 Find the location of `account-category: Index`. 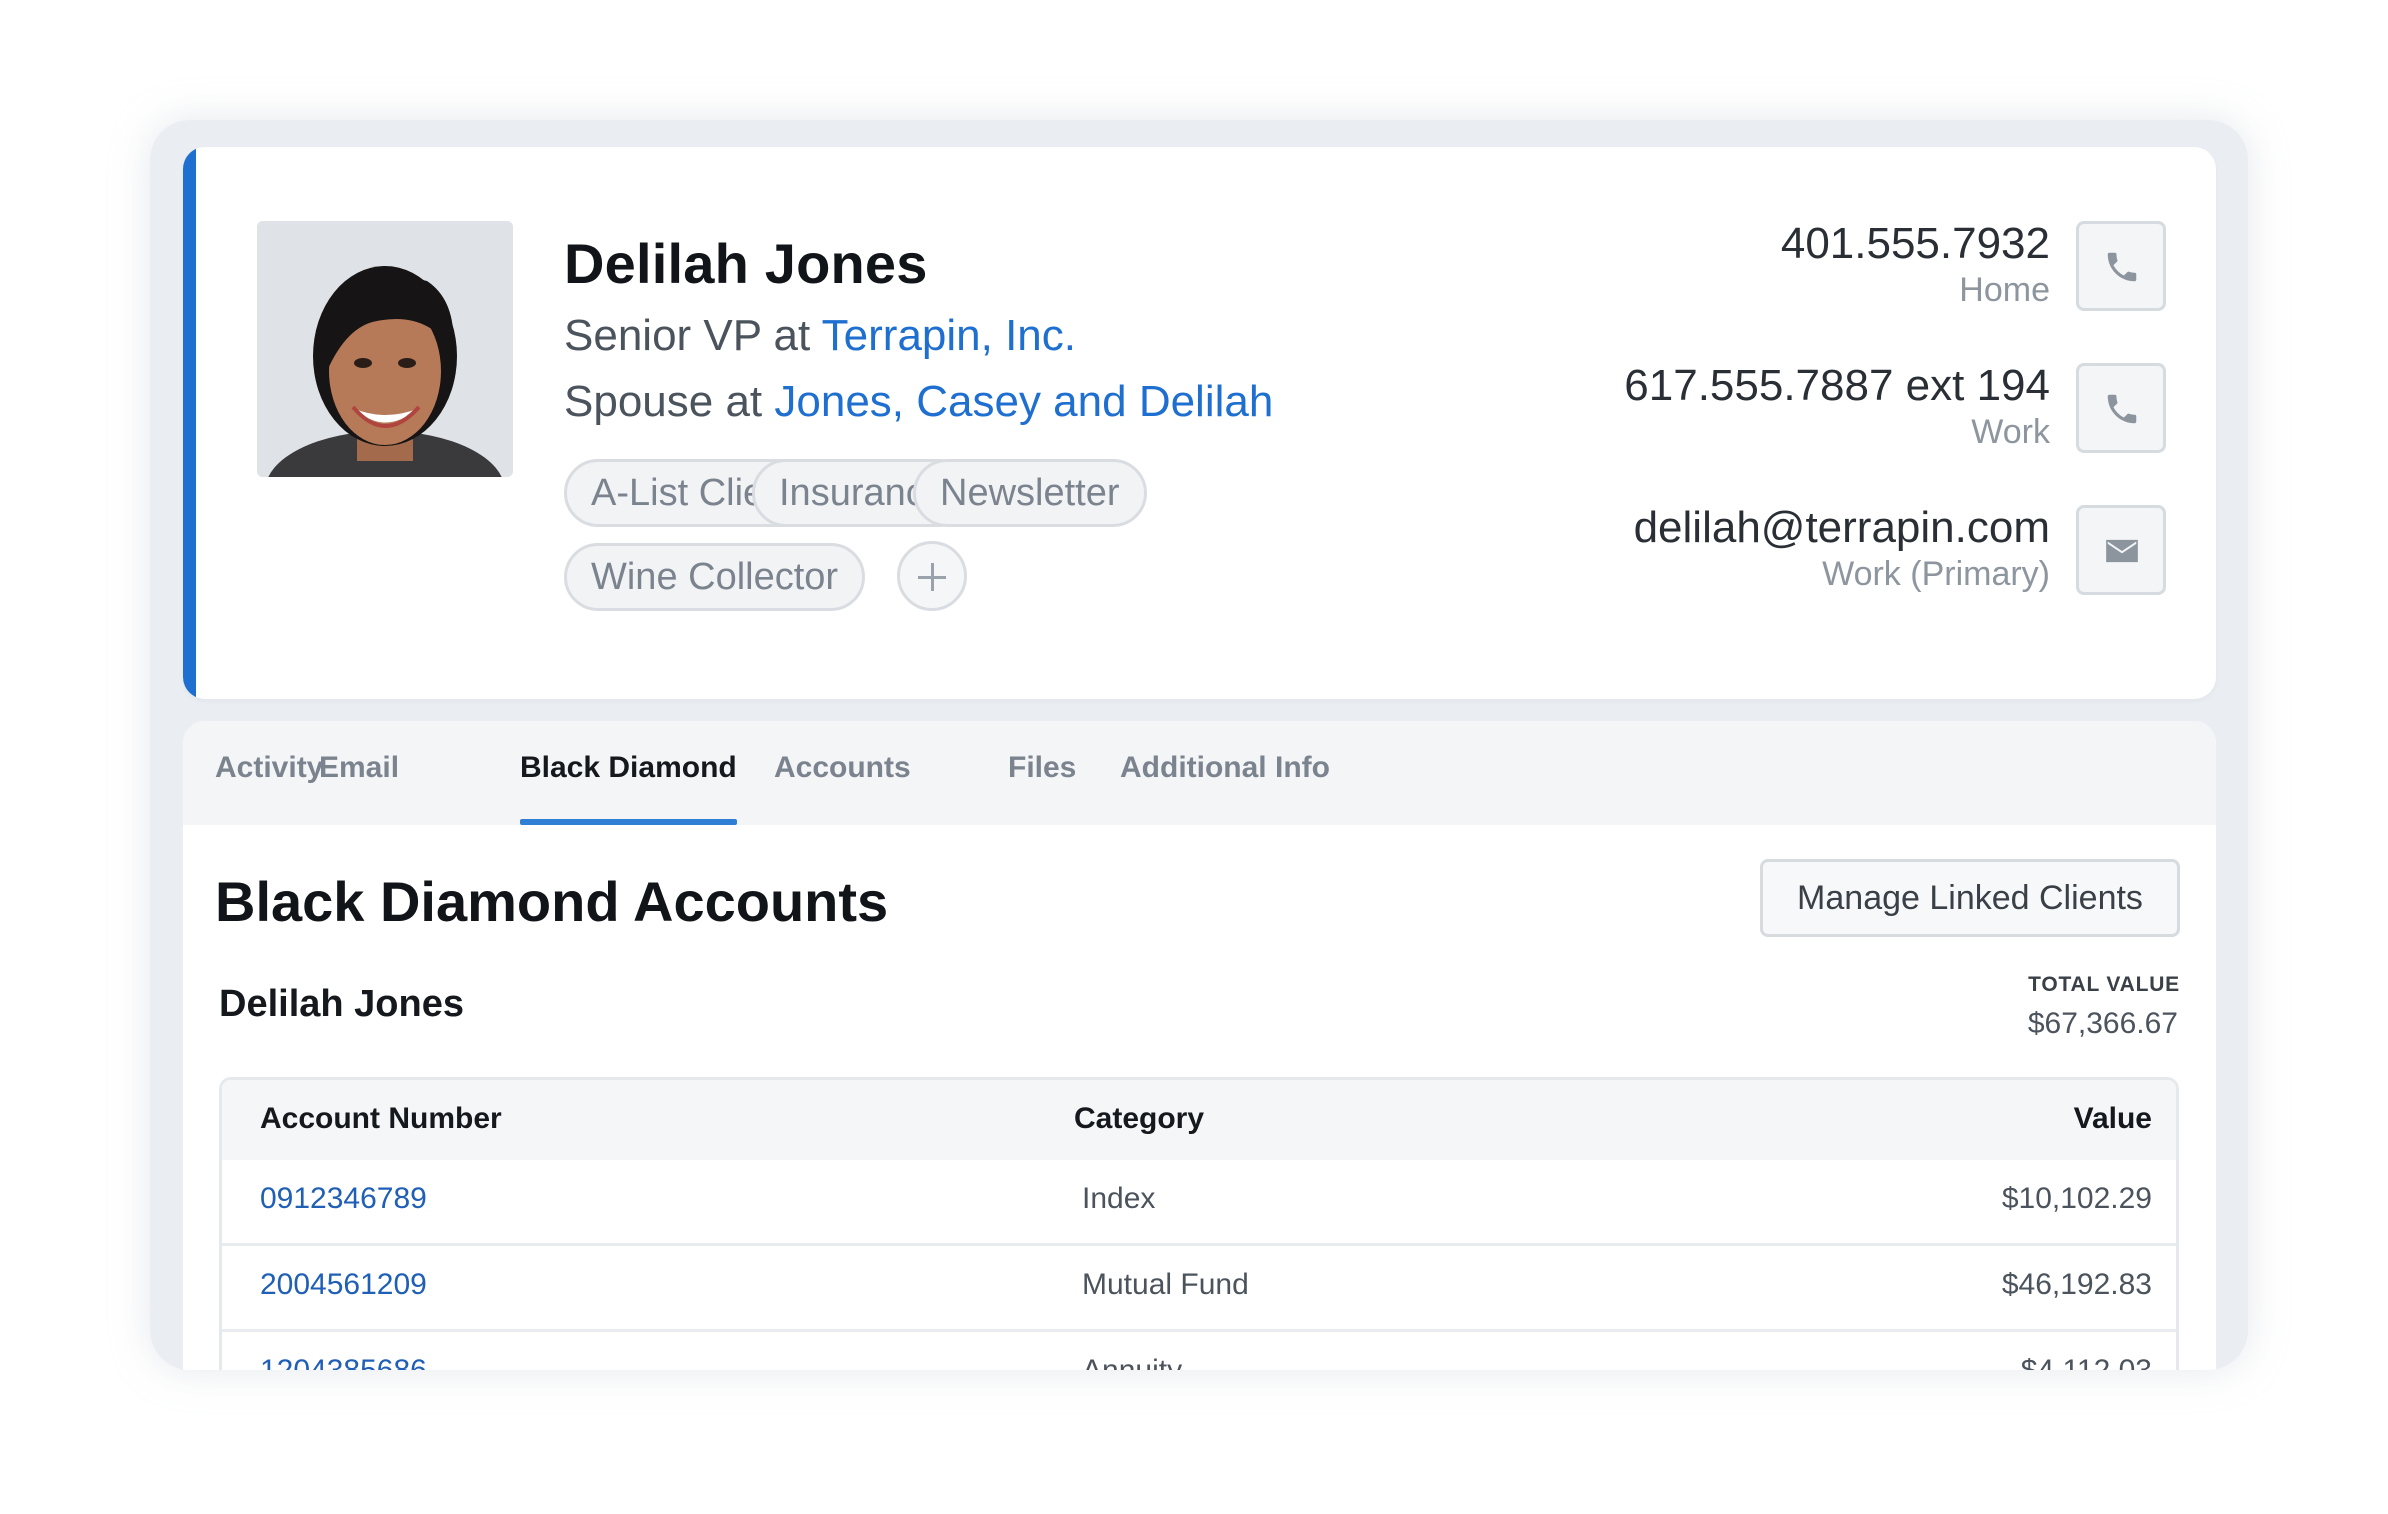

account-category: Index is located at coordinates (1119, 1198).